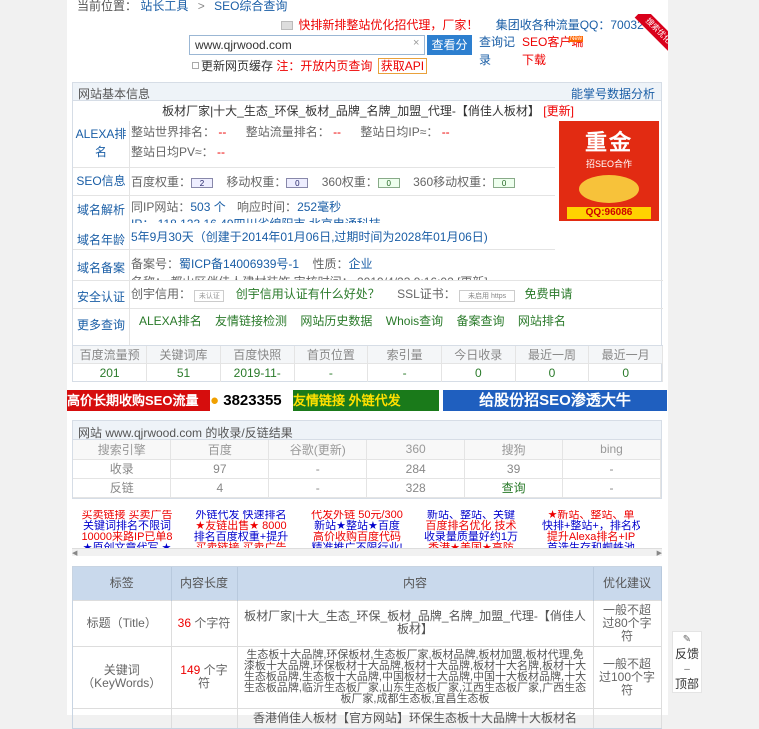 Image resolution: width=759 pixels, height=729 pixels. What do you see at coordinates (558, 111) in the screenshot?
I see `update-link: [更新]` at bounding box center [558, 111].